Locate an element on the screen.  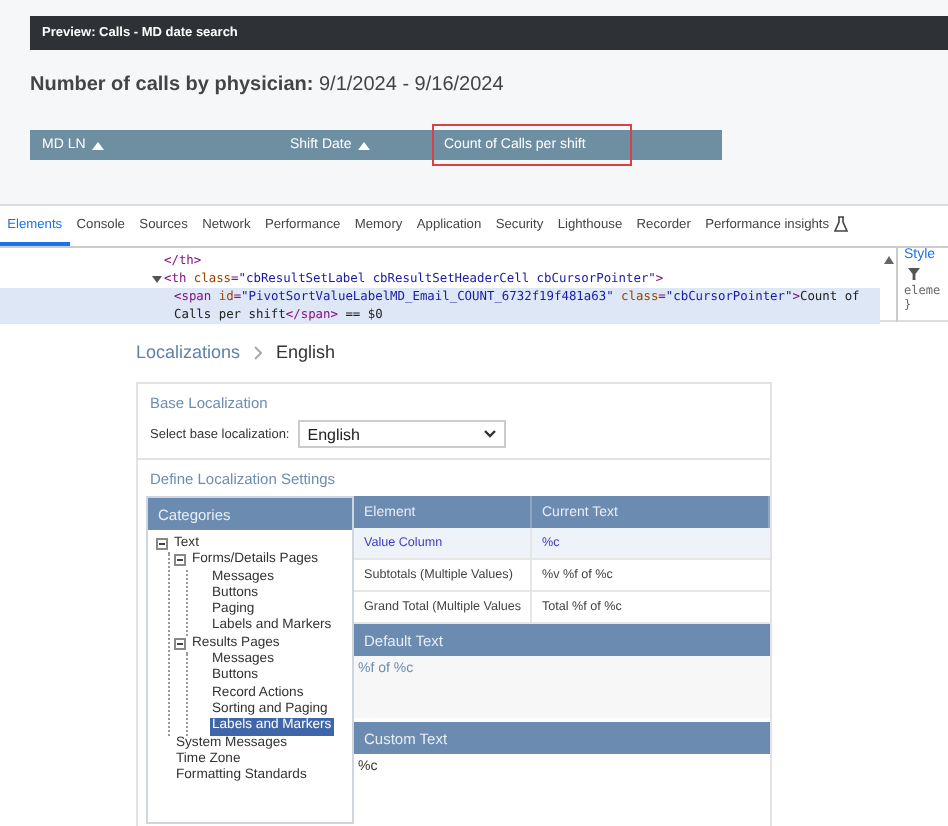
report-heading: Number of calls by physician: 9/1/2024 - 9/16/2024 is located at coordinates (268, 85).